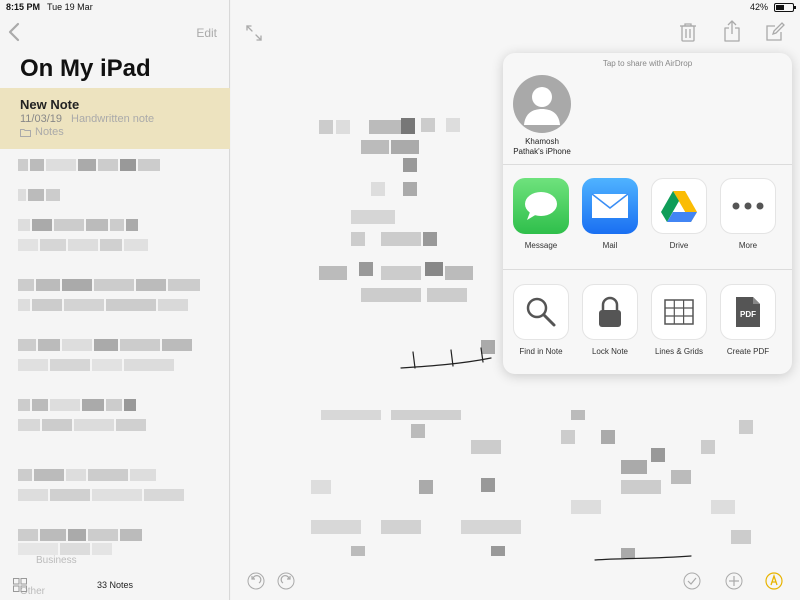  I want to click on grid-icon, so click(679, 312).